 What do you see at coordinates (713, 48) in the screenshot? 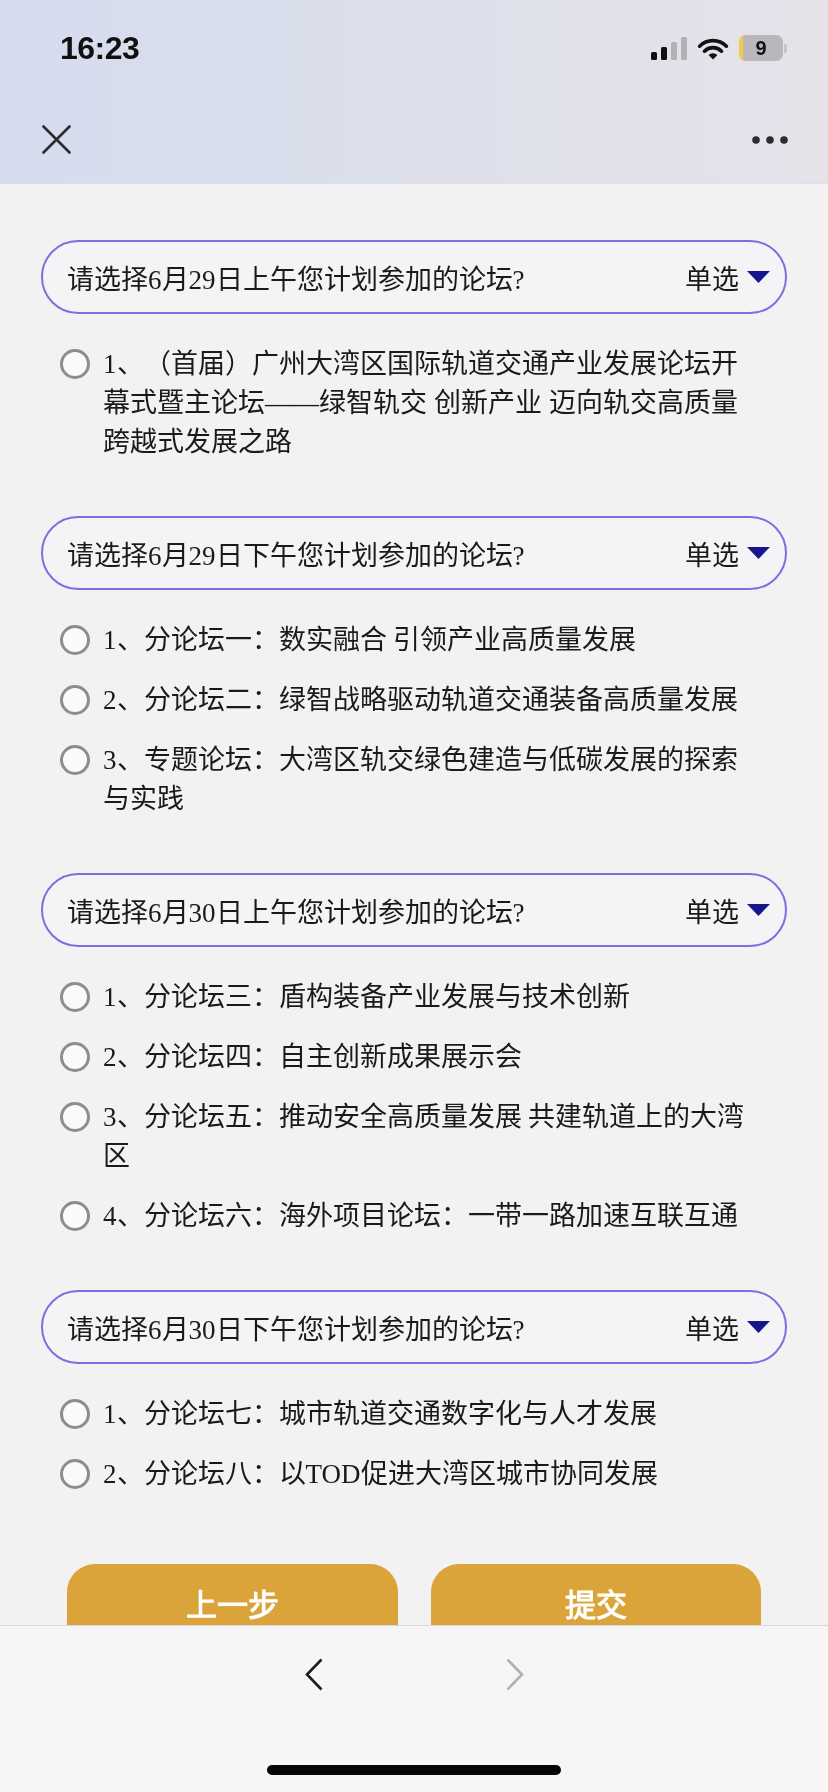
I see `wifi-icon` at bounding box center [713, 48].